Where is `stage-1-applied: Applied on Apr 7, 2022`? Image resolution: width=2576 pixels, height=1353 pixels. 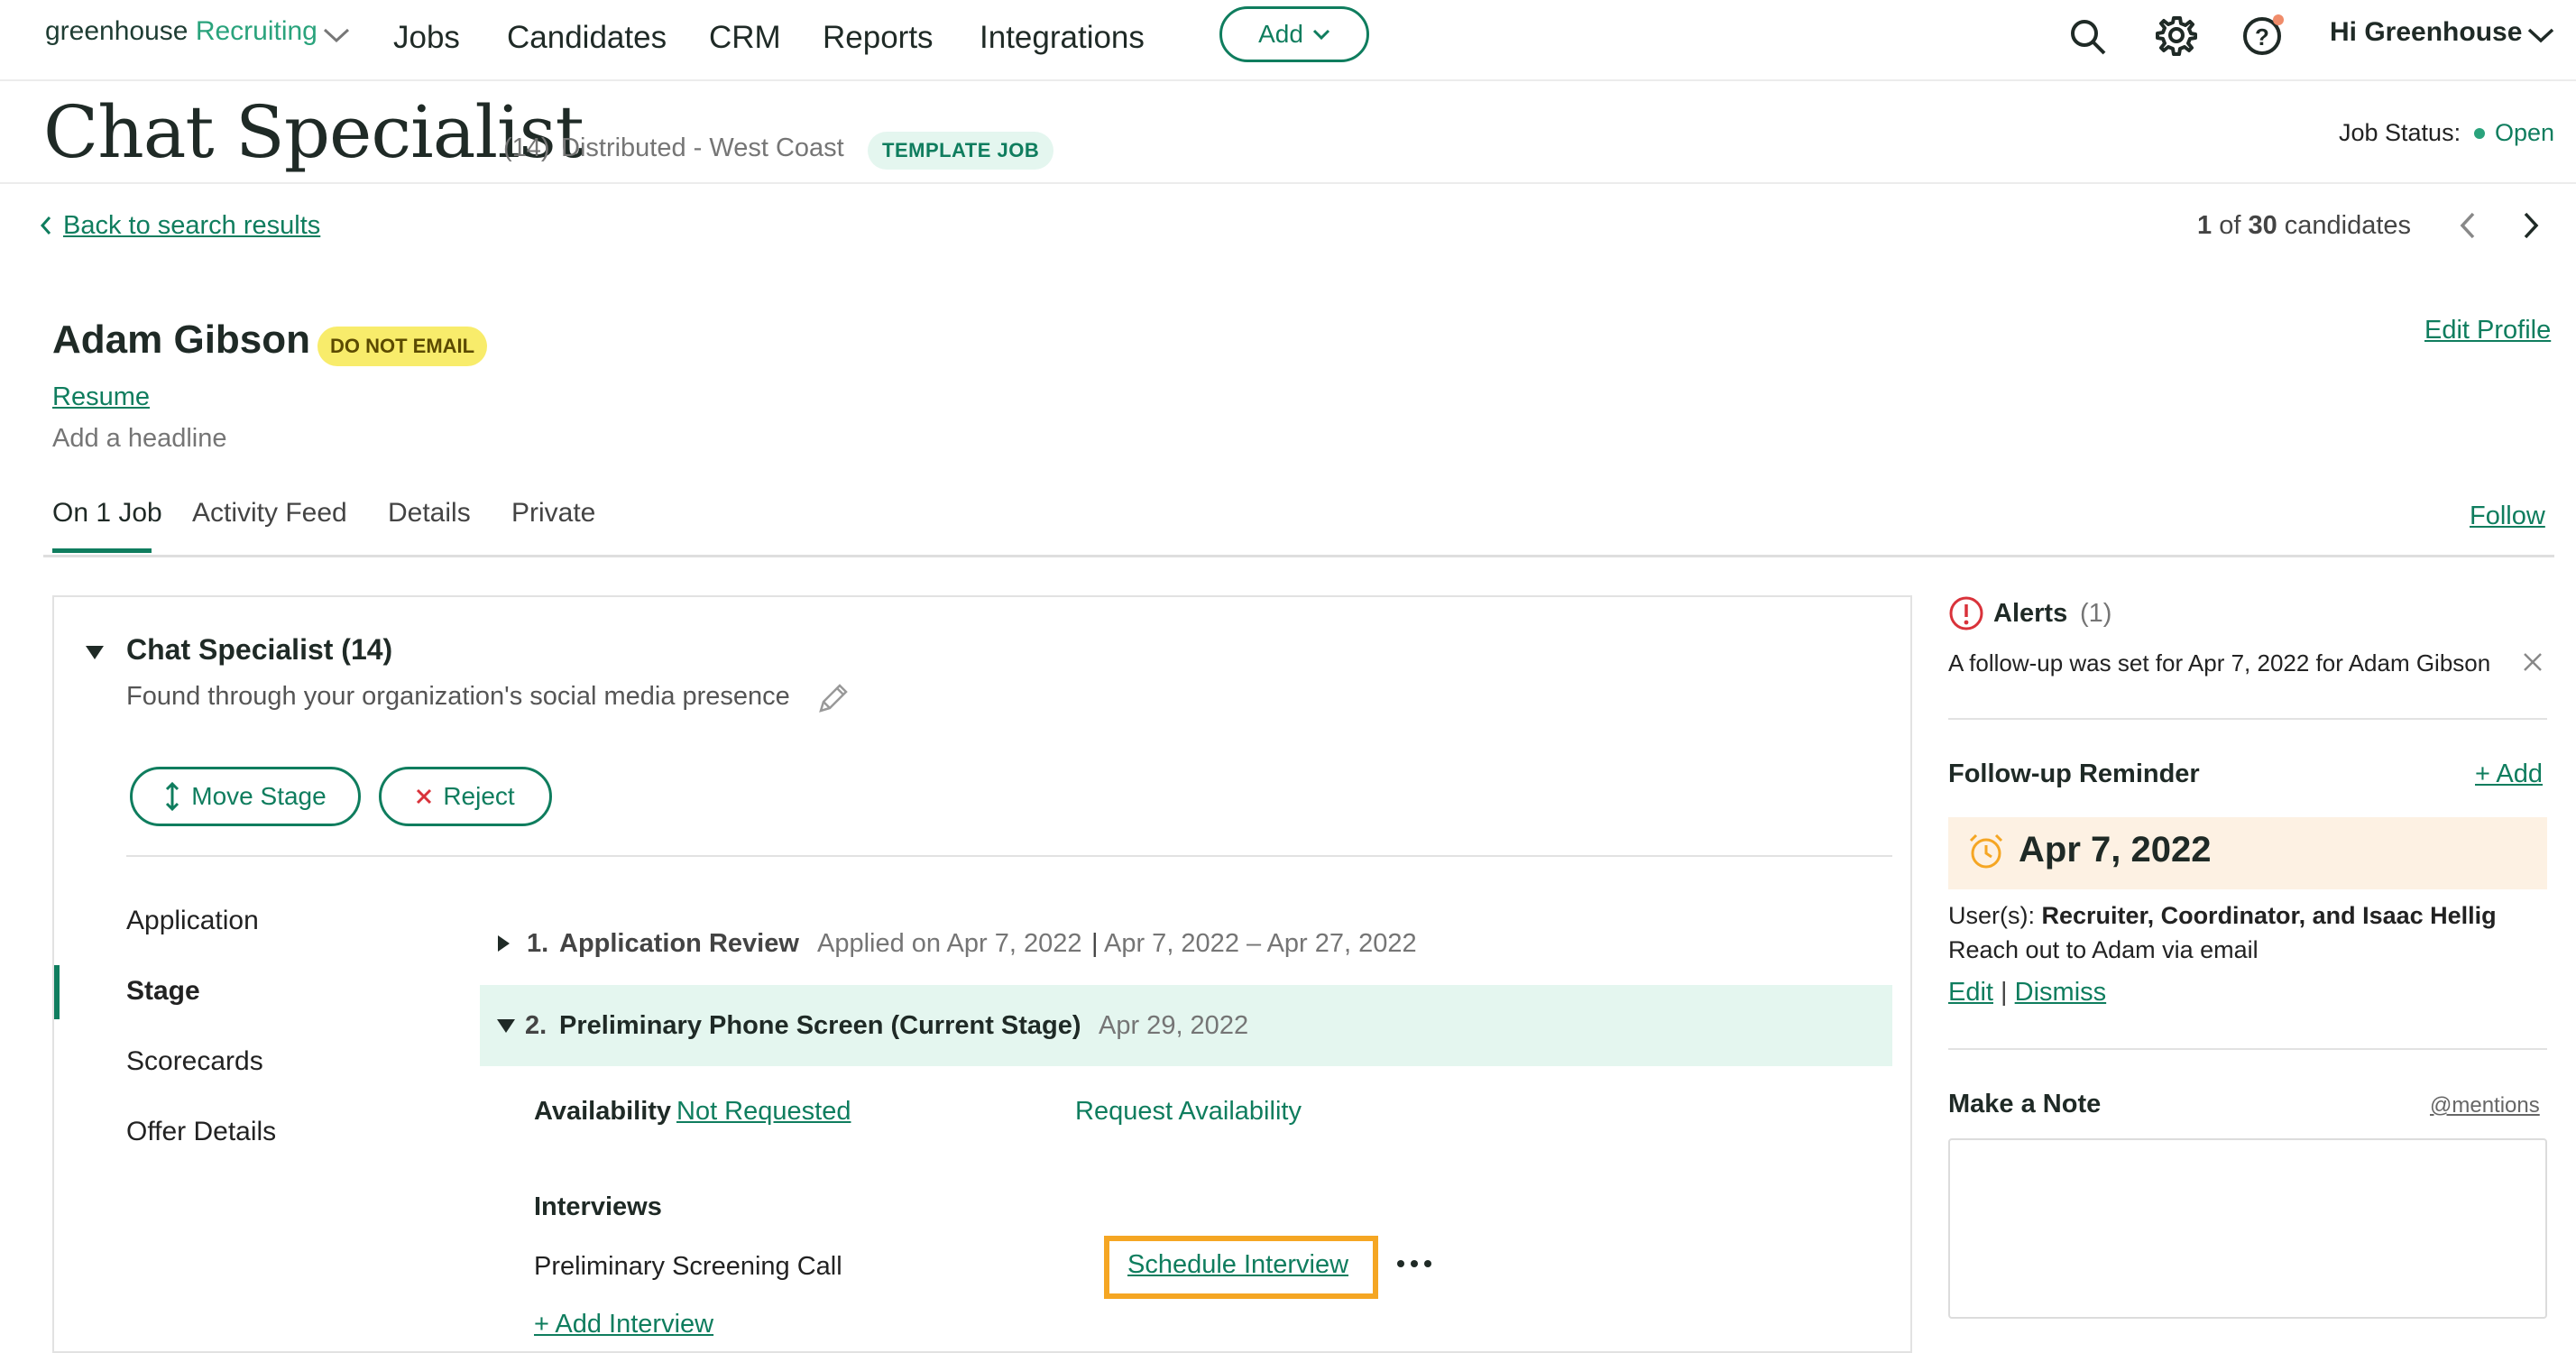
stage-1-applied: Applied on Apr 7, 2022 is located at coordinates (950, 943).